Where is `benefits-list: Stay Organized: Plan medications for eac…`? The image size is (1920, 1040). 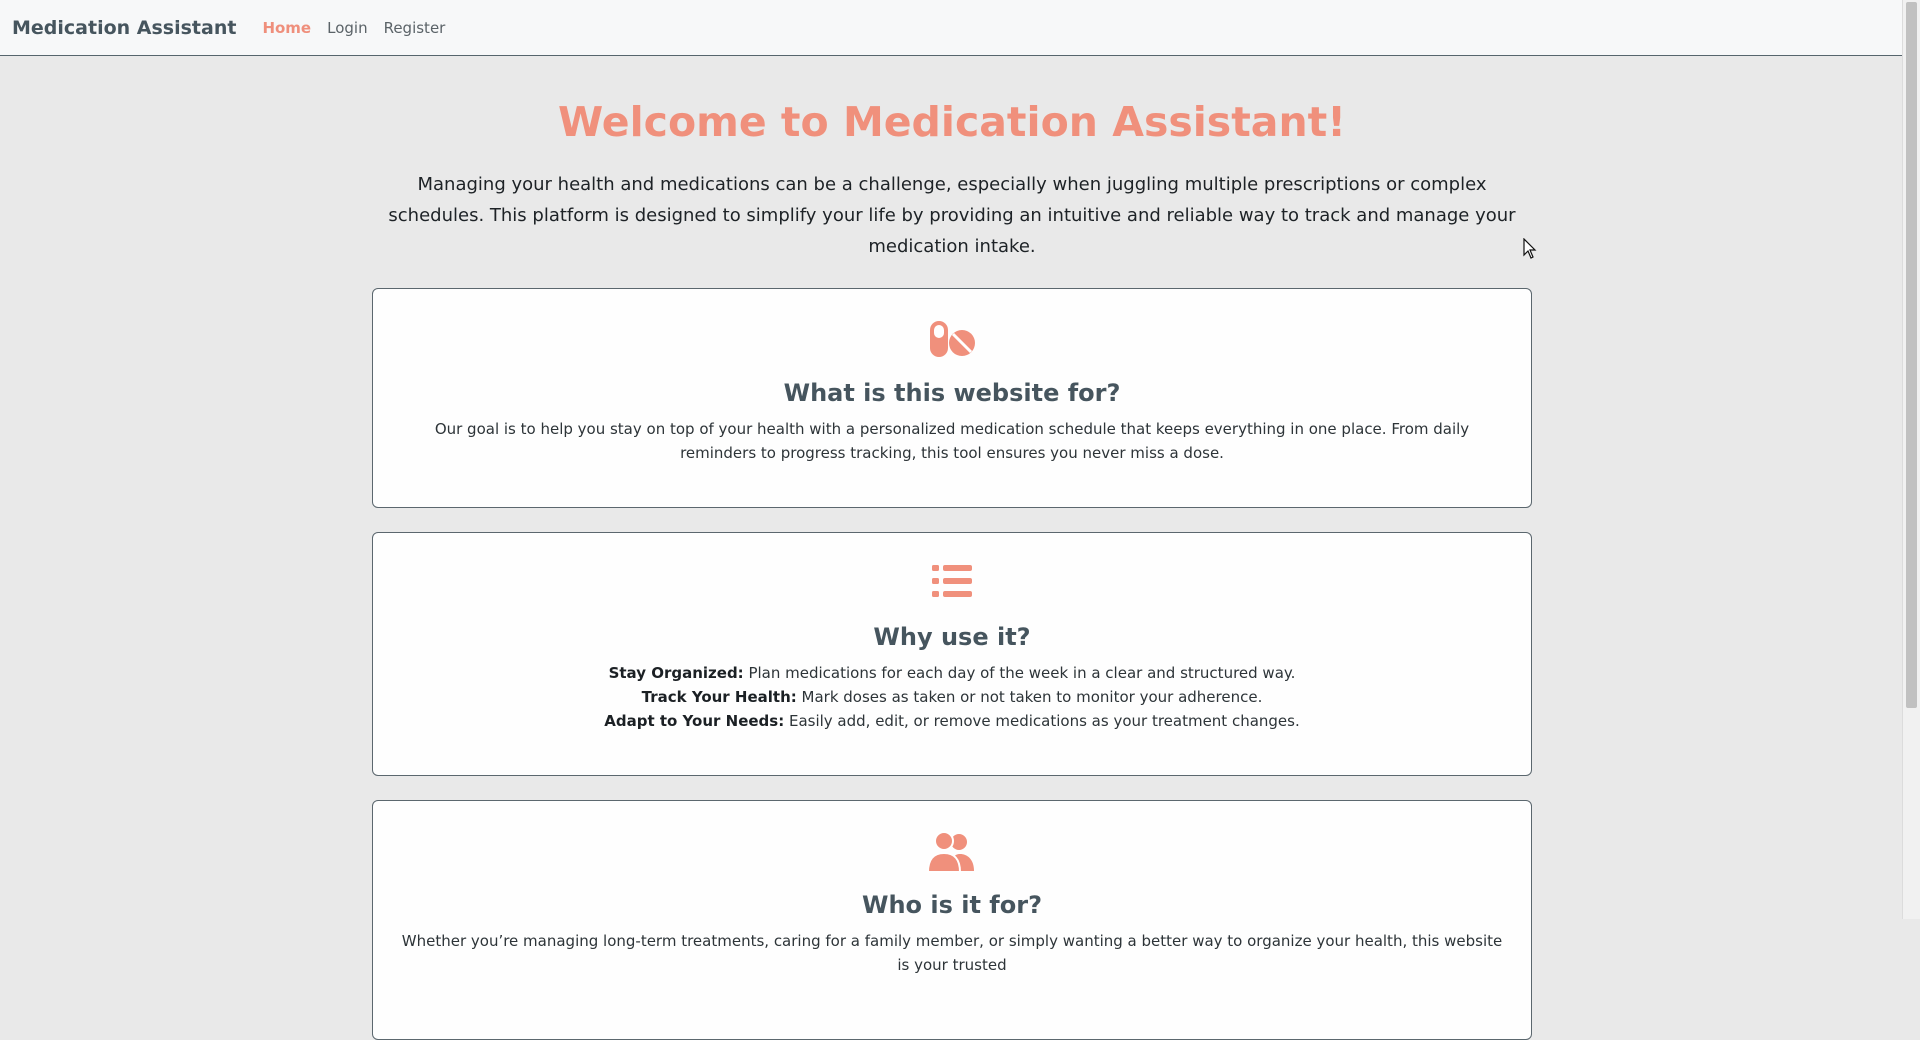
benefits-list: Stay Organized: Plan medications for eac… is located at coordinates (952, 697).